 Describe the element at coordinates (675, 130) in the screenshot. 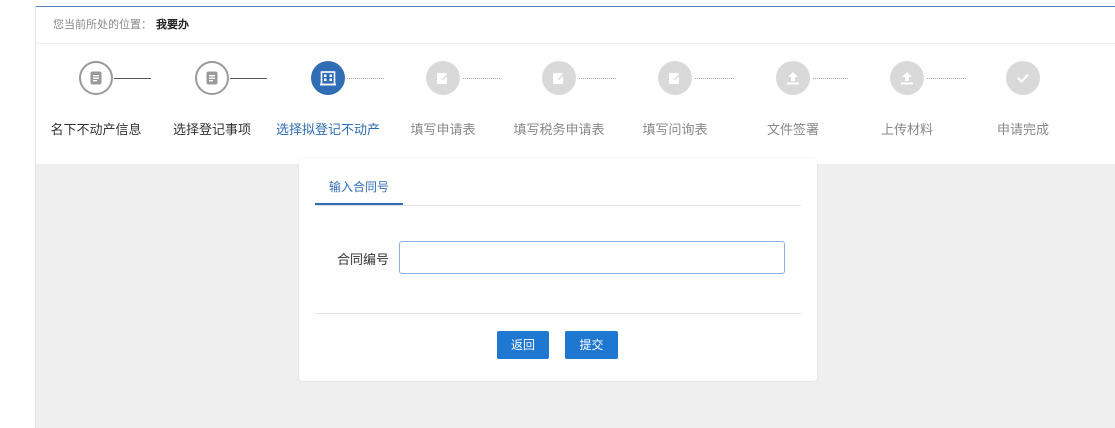

I see `step-label: 填写问询表` at that location.